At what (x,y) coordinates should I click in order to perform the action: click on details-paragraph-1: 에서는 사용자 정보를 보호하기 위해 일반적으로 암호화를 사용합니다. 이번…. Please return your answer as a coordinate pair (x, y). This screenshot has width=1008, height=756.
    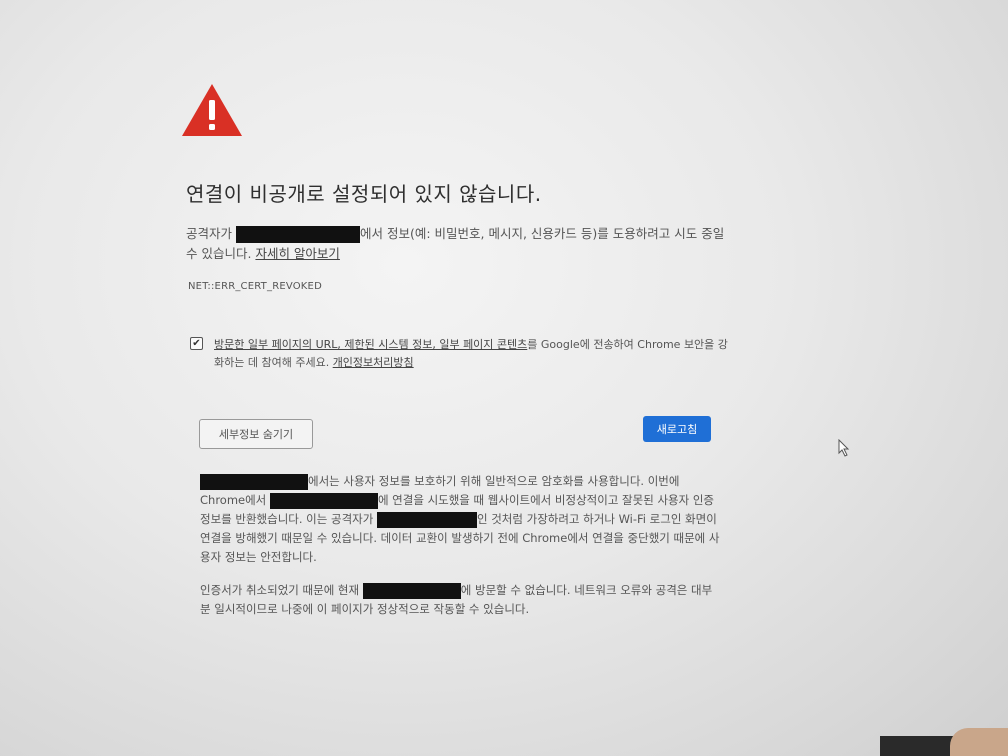
    Looking at the image, I should click on (460, 519).